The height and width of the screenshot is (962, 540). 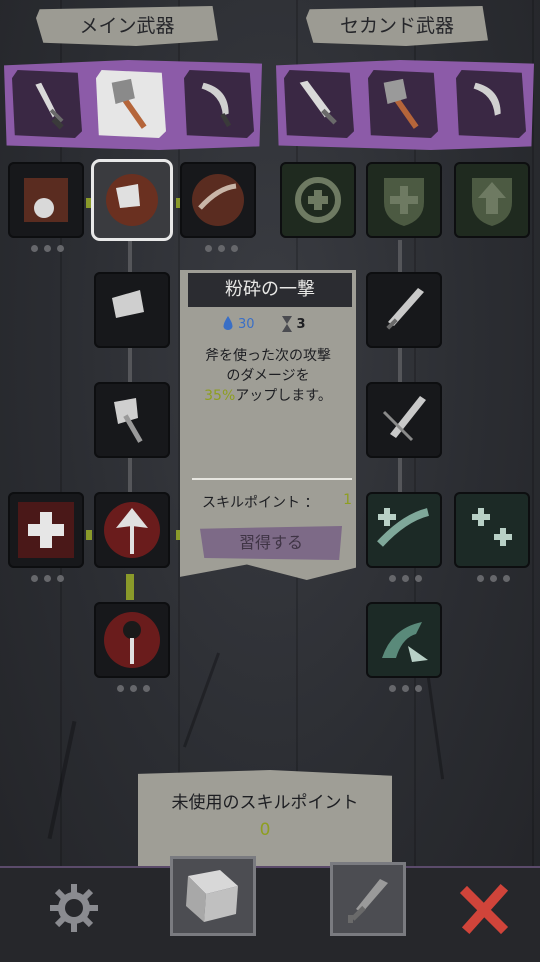 I want to click on skill-node-multi-heal, so click(x=492, y=530).